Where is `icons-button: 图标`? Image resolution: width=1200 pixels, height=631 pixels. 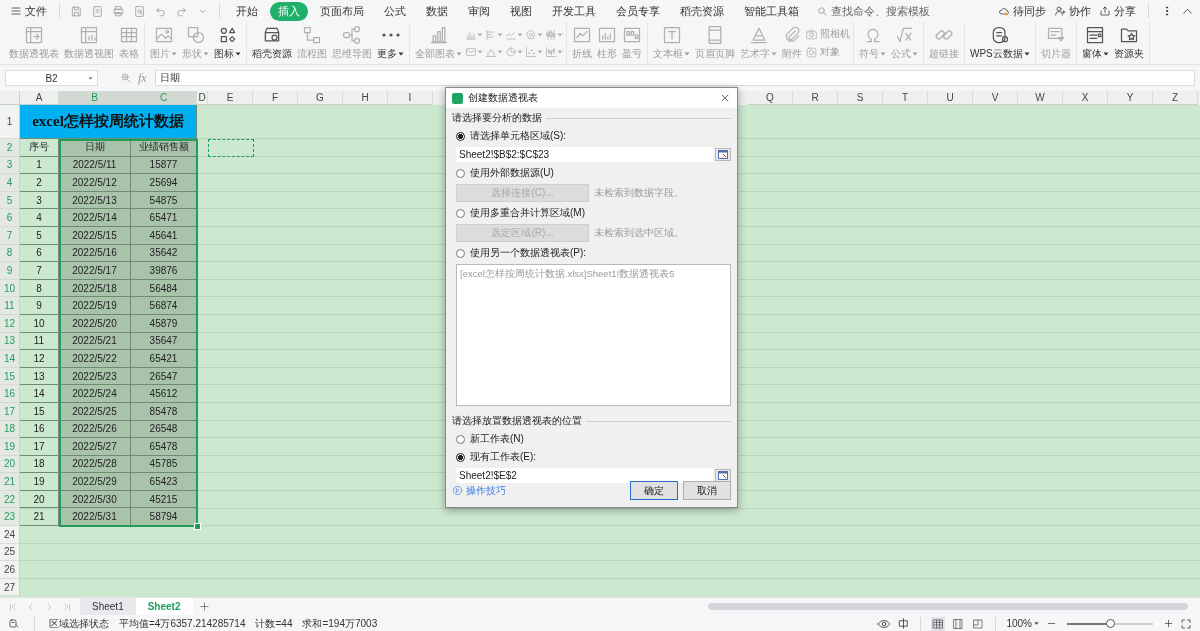 icons-button: 图标 is located at coordinates (227, 43).